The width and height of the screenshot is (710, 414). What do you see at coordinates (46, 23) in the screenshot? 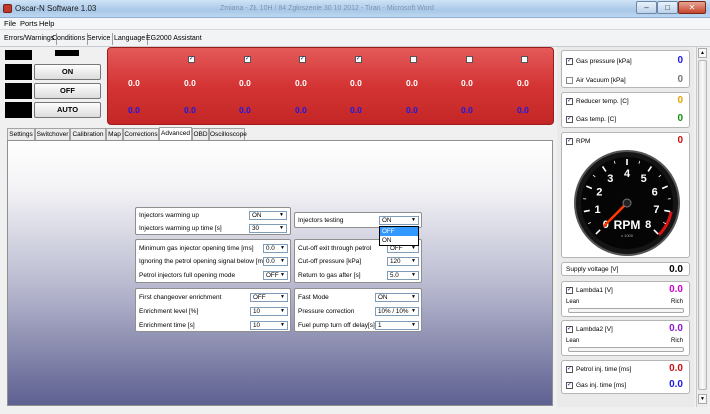
I see `menu-help: Help` at bounding box center [46, 23].